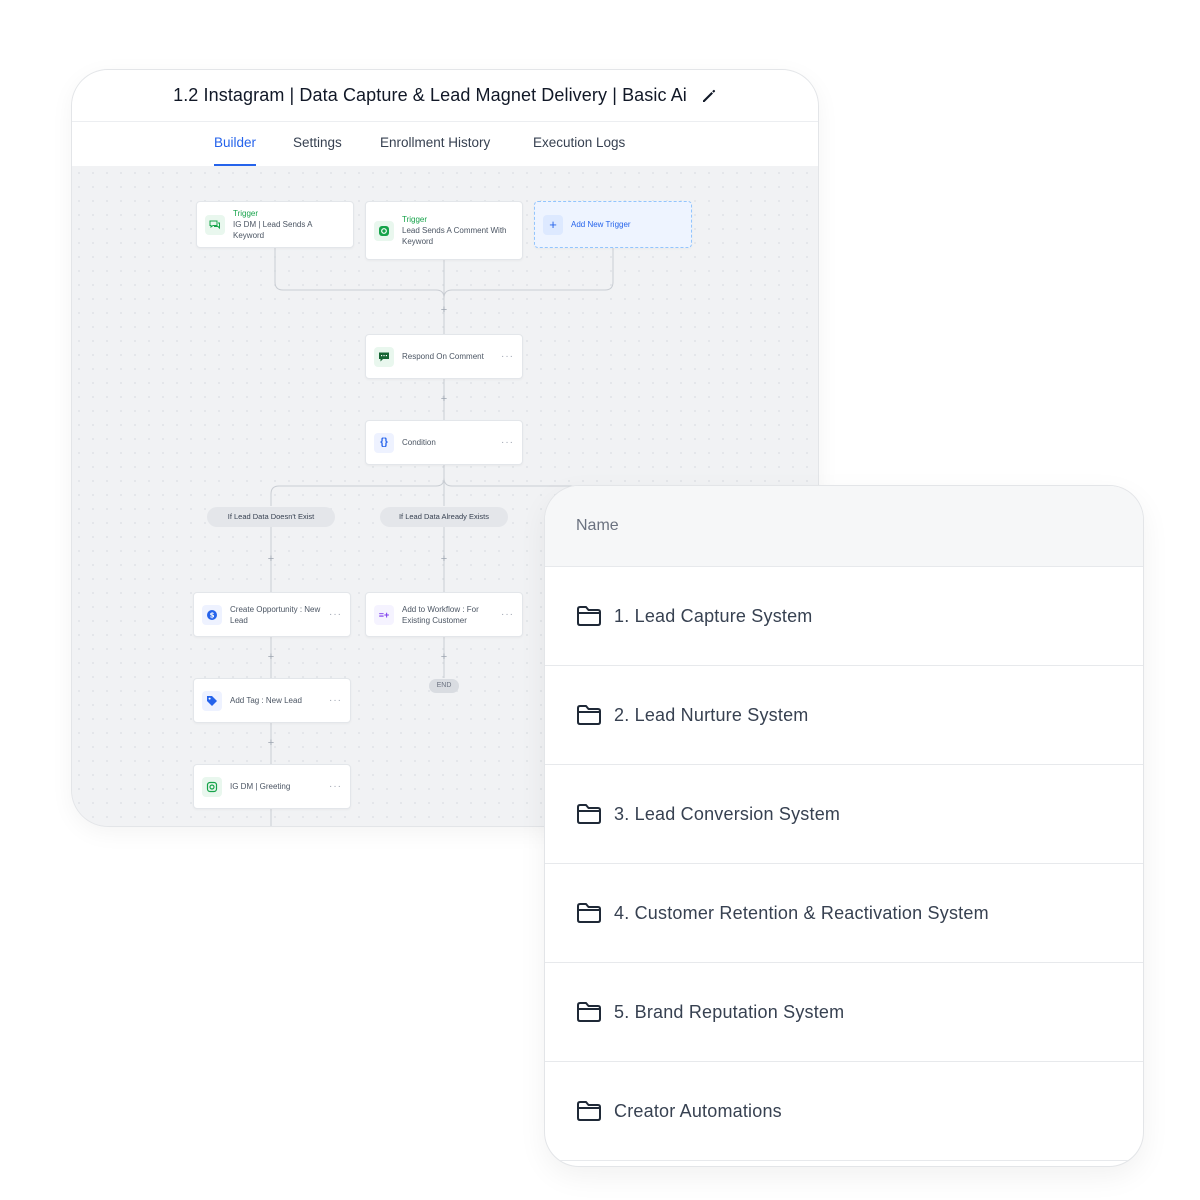 The image size is (1200, 1200). What do you see at coordinates (727, 813) in the screenshot?
I see `folder-label: 3. Lead Conversion System` at bounding box center [727, 813].